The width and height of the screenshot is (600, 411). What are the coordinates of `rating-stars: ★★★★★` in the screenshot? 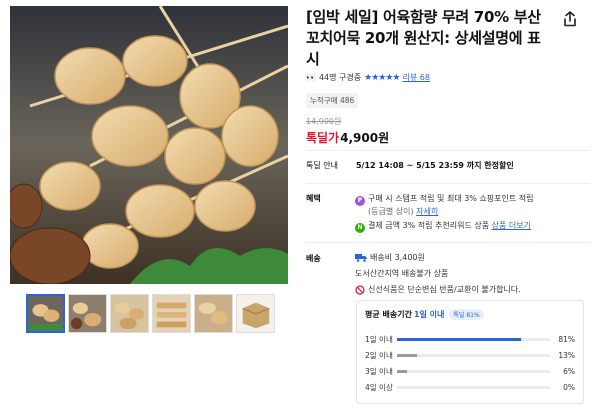 It's located at (382, 77).